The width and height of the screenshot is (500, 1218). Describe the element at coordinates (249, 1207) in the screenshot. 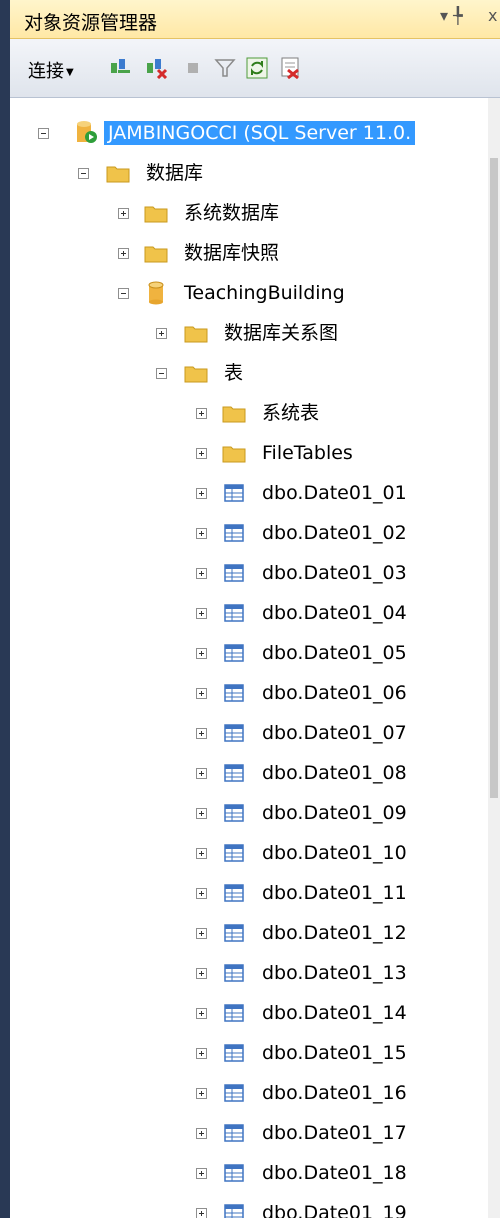

I see `table-row: dbo.Date01_19` at that location.